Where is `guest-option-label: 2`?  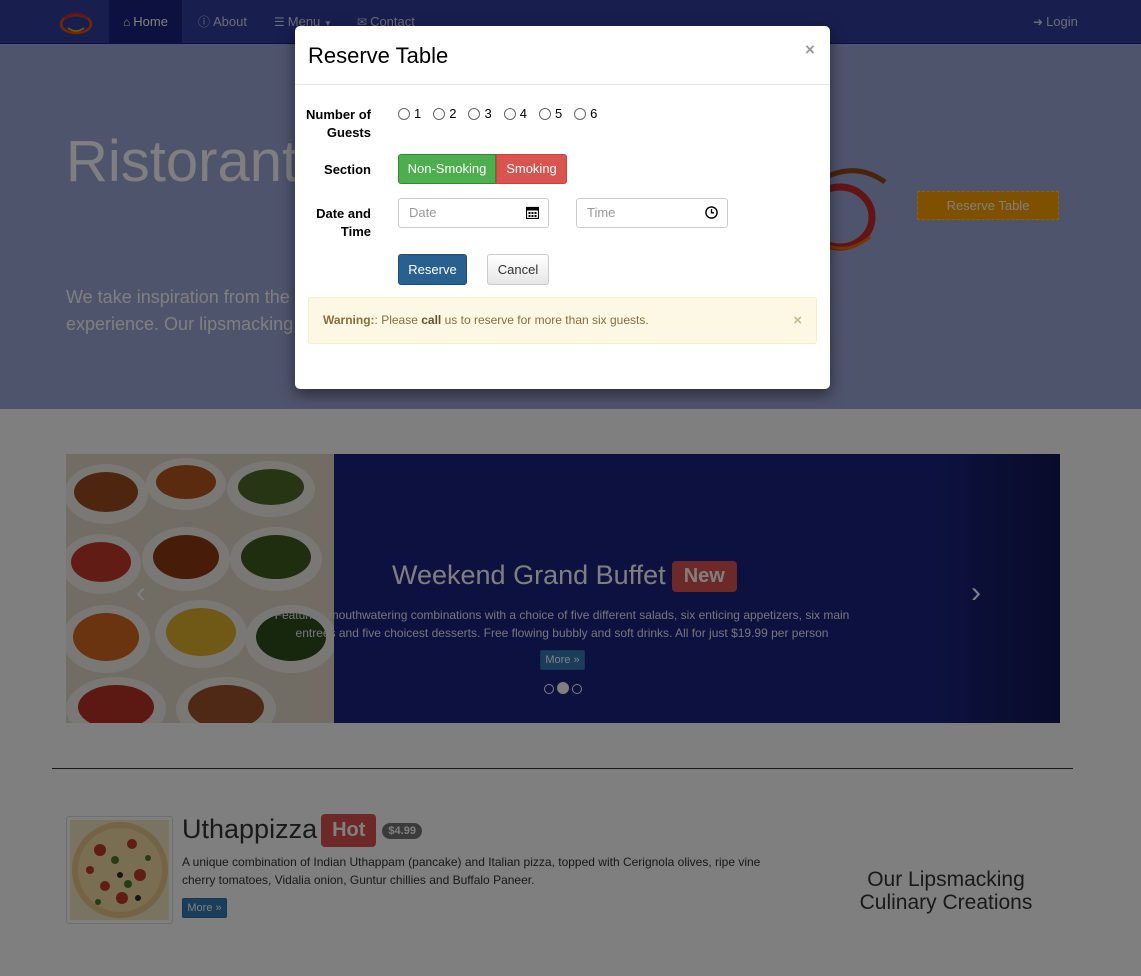
guest-option-label: 2 is located at coordinates (453, 113).